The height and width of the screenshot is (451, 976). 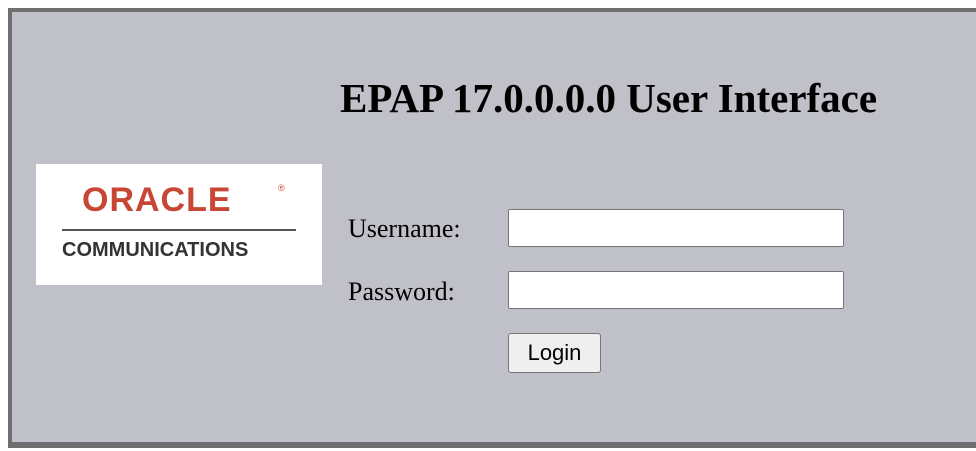 What do you see at coordinates (676, 228) in the screenshot?
I see `username-input` at bounding box center [676, 228].